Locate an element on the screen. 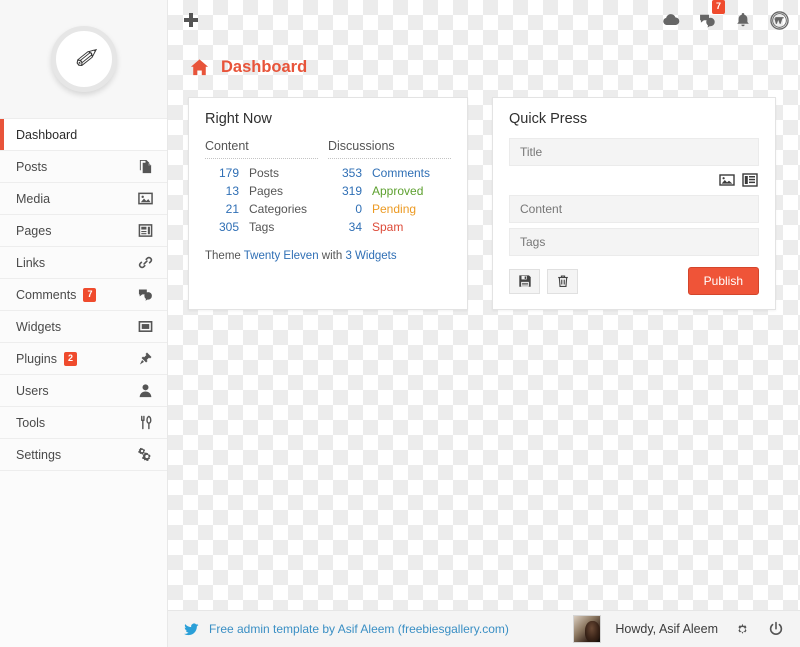 The width and height of the screenshot is (800, 647). links-icon is located at coordinates (145, 263).